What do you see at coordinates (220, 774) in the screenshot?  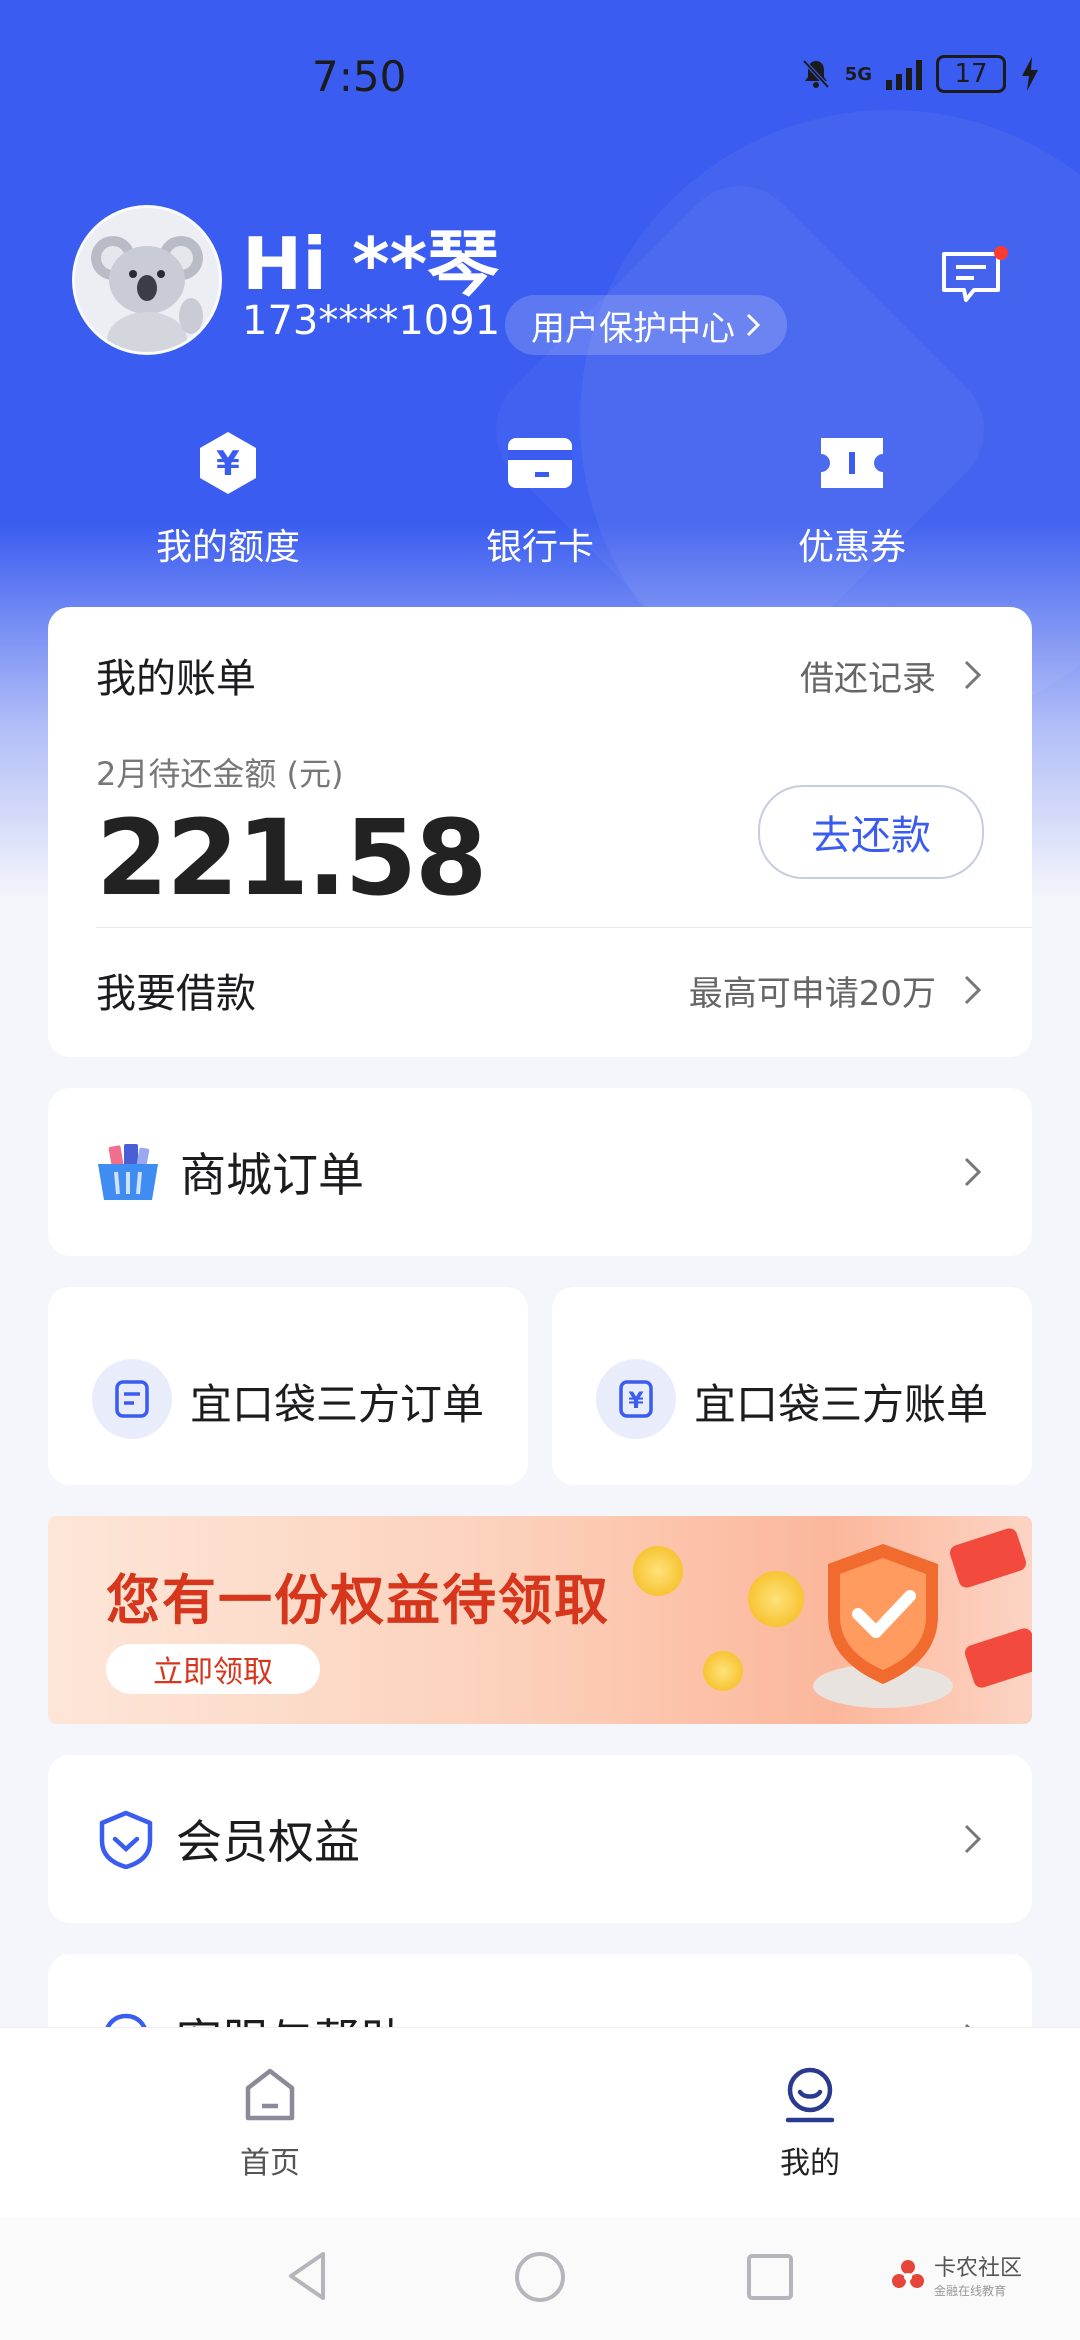 I see `amount-label: 2月待还金额 (元)` at bounding box center [220, 774].